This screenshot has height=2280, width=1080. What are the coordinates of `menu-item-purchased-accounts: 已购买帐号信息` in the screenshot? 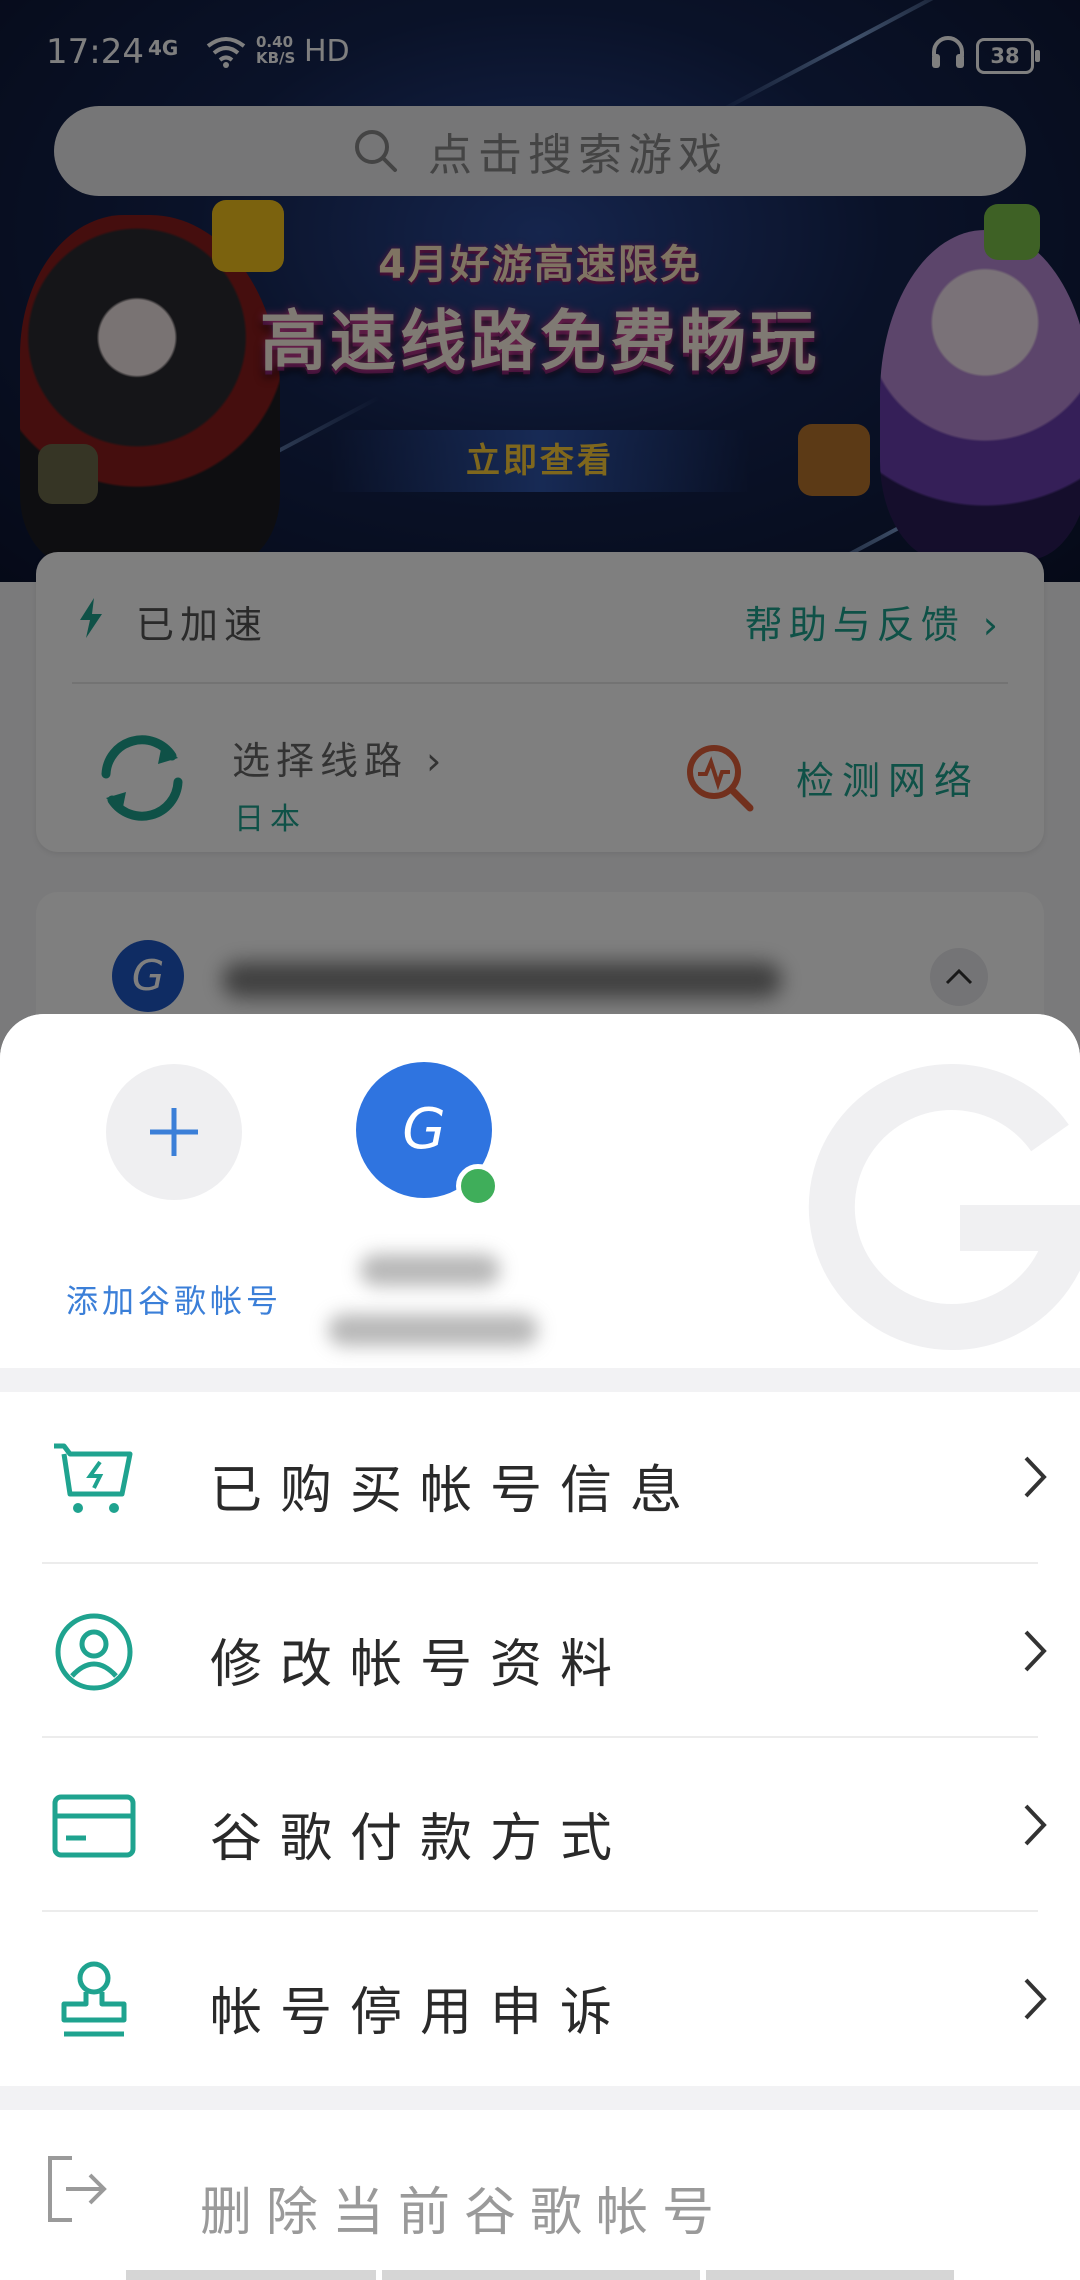 It's located at (540, 1478).